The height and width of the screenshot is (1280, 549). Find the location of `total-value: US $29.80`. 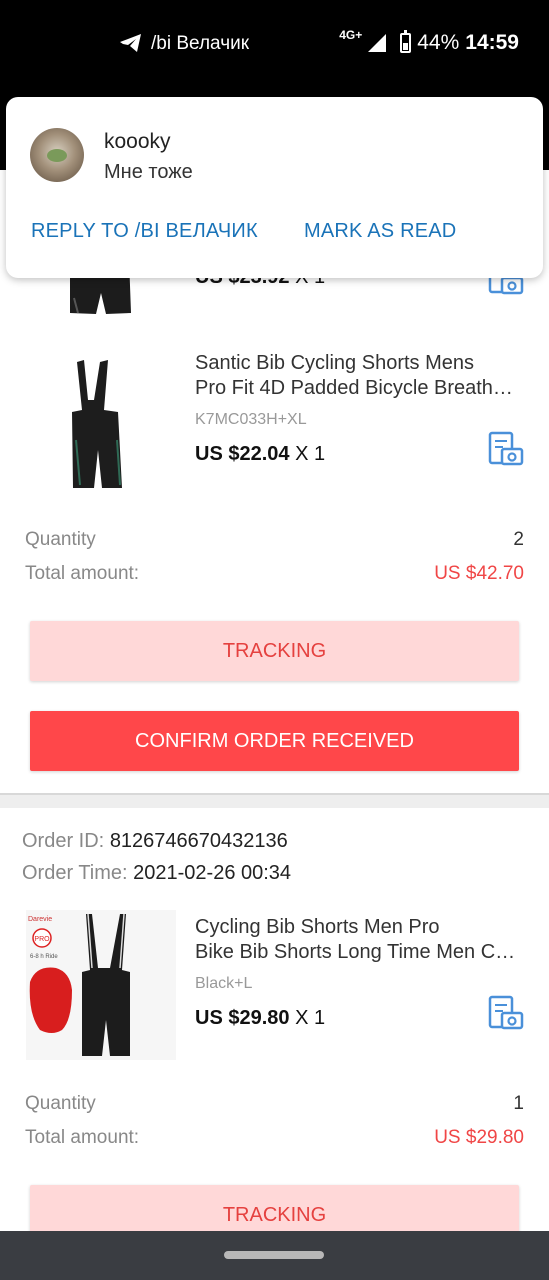

total-value: US $29.80 is located at coordinates (479, 1137).